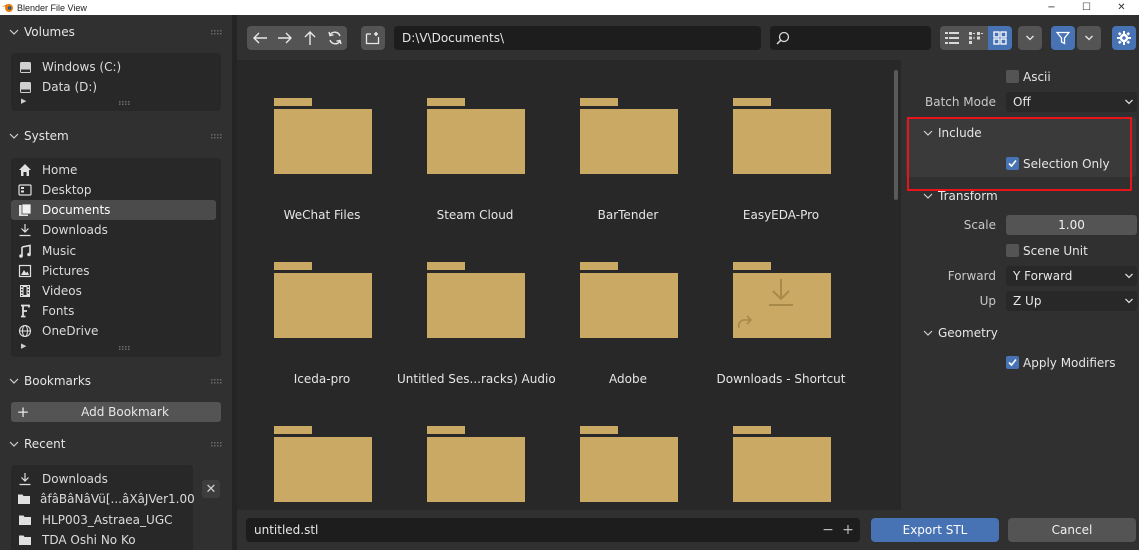  I want to click on recent-item-downloads: Downloads, so click(101, 479).